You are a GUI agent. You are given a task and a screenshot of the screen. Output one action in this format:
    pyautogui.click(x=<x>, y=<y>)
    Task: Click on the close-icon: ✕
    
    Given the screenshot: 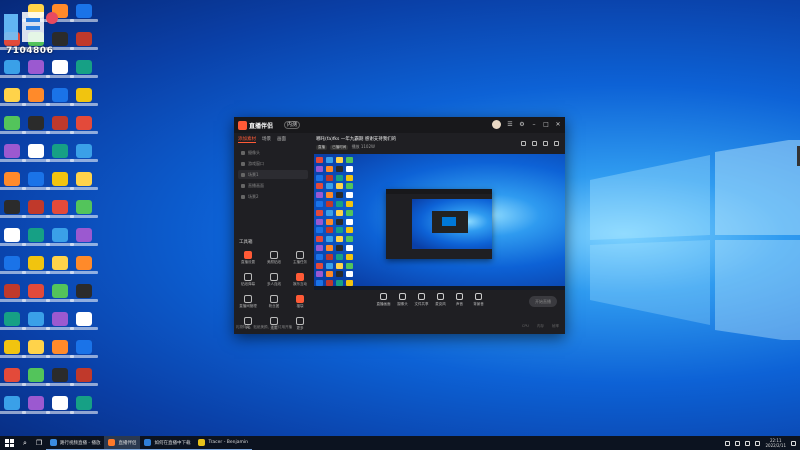 What is the action you would take?
    pyautogui.click(x=558, y=124)
    